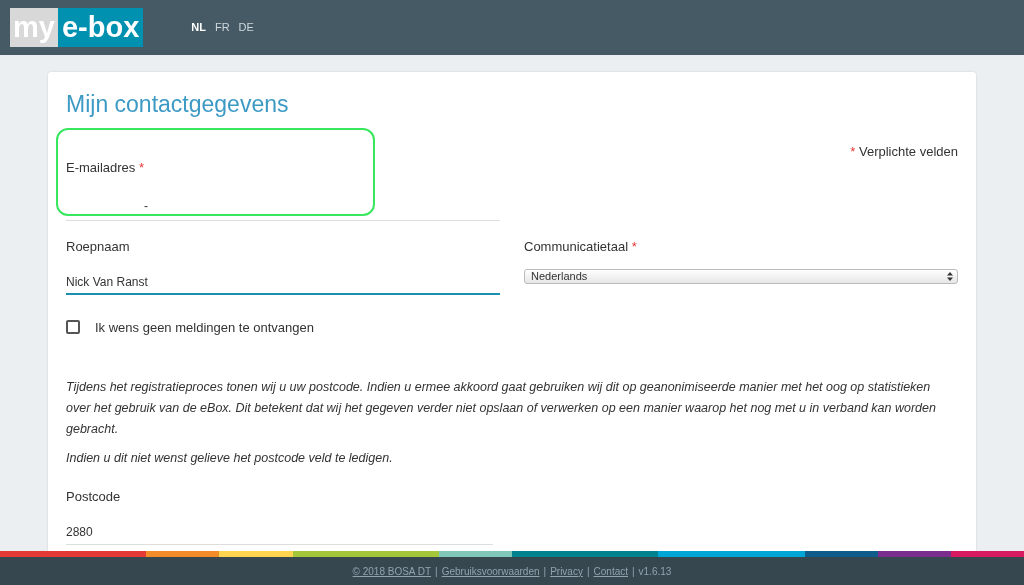 Image resolution: width=1024 pixels, height=585 pixels. What do you see at coordinates (246, 27) in the screenshot?
I see `language-link: DE` at bounding box center [246, 27].